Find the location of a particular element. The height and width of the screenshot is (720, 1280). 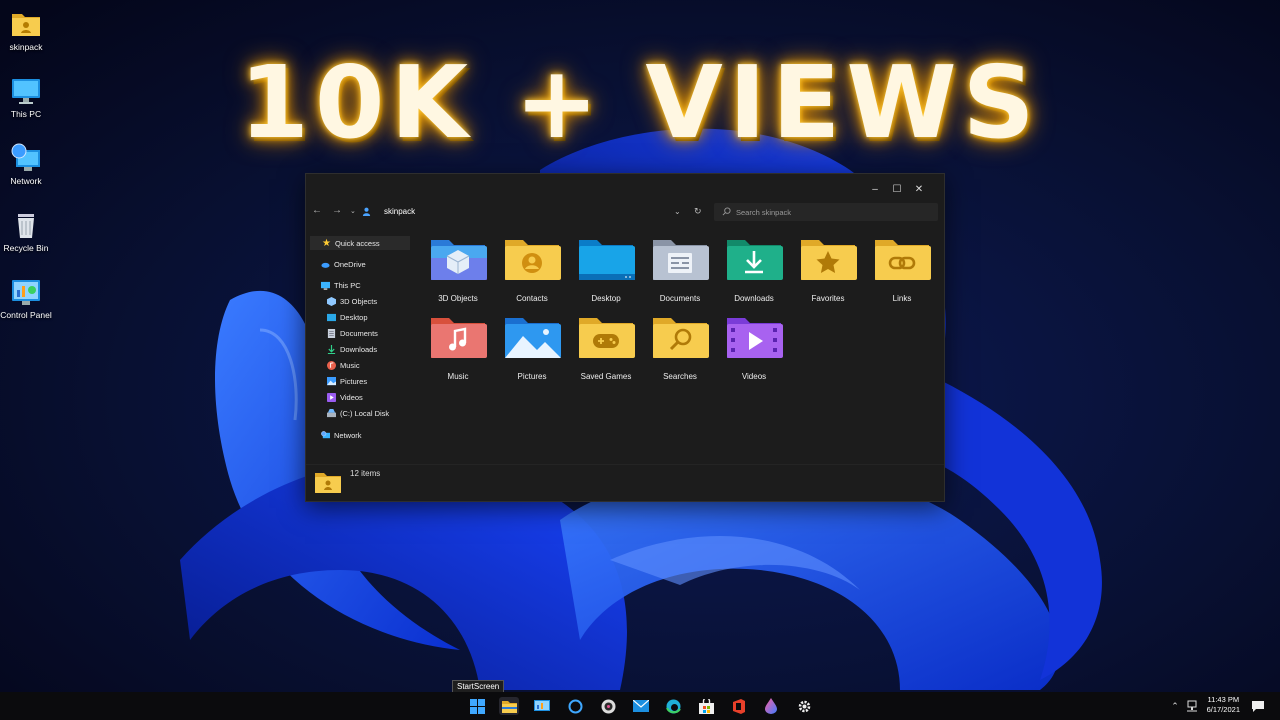

taskbar-media-player is located at coordinates (608, 706).